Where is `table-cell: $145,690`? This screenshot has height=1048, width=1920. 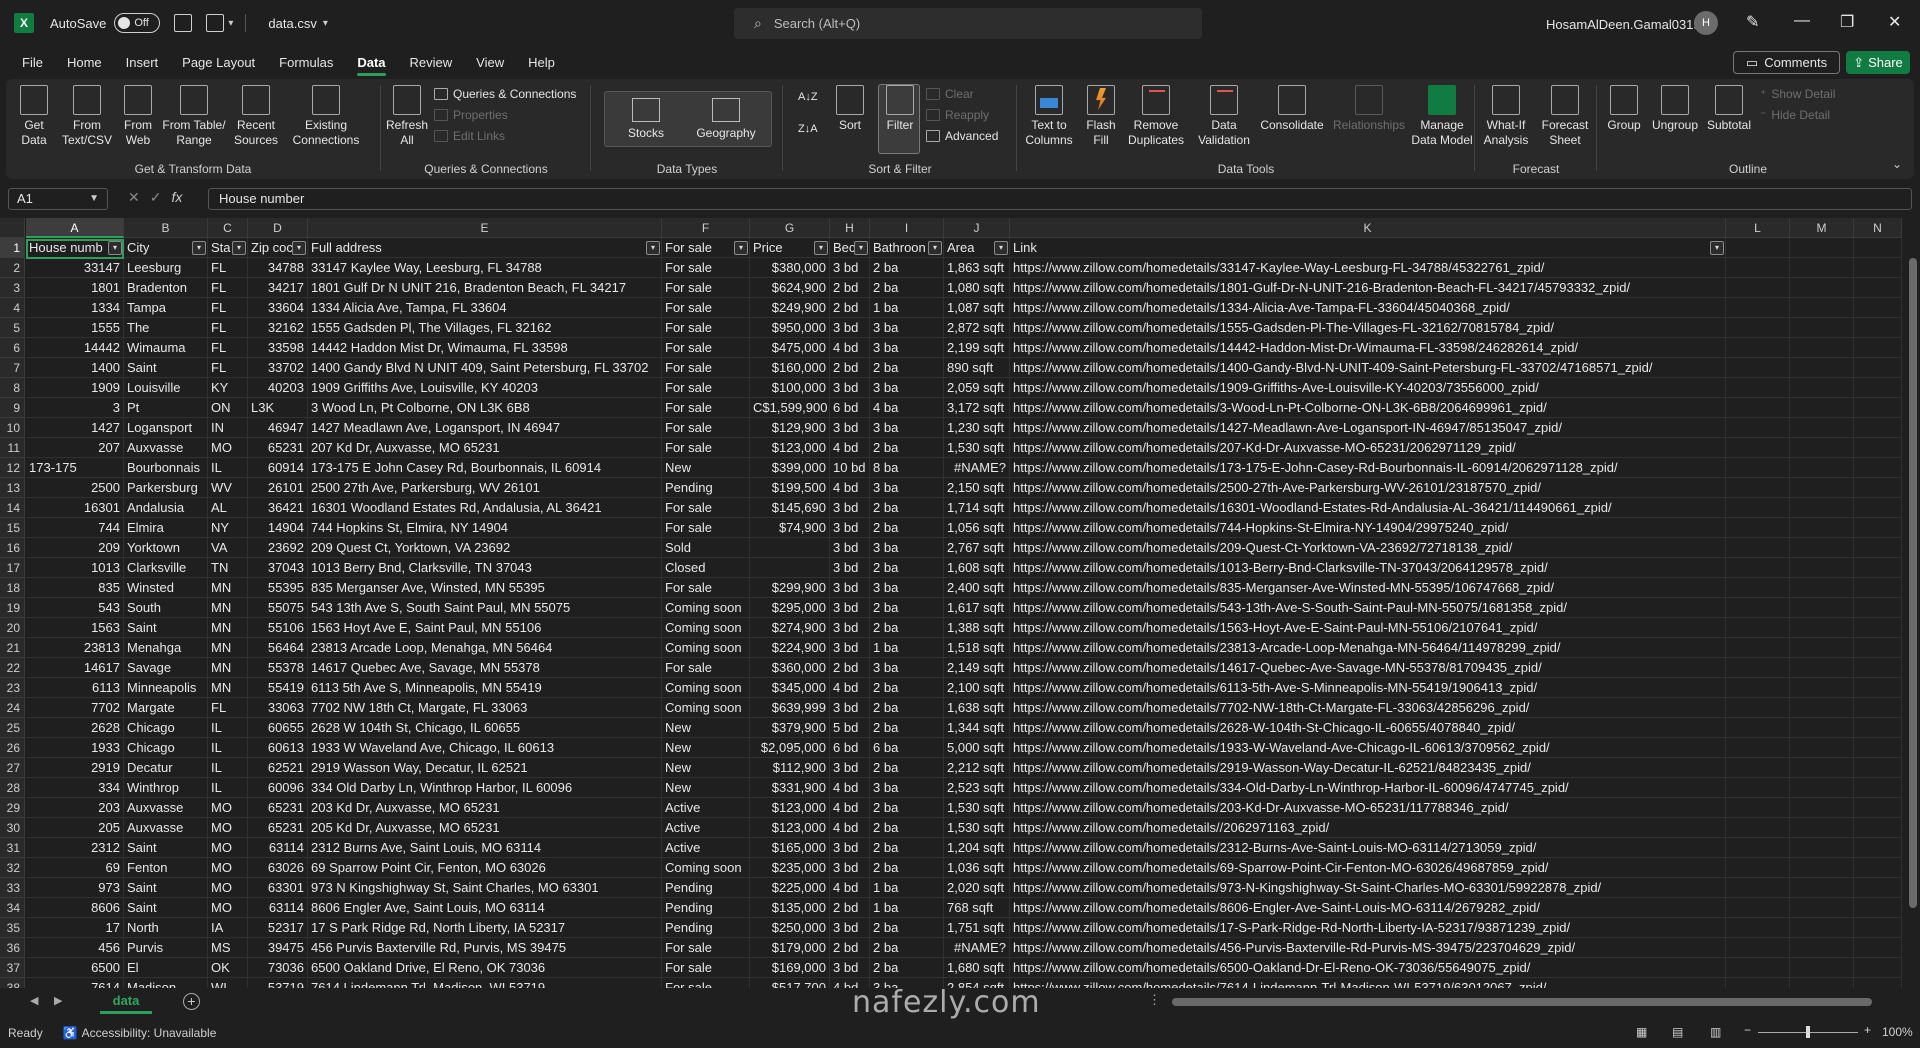 table-cell: $145,690 is located at coordinates (790, 508).